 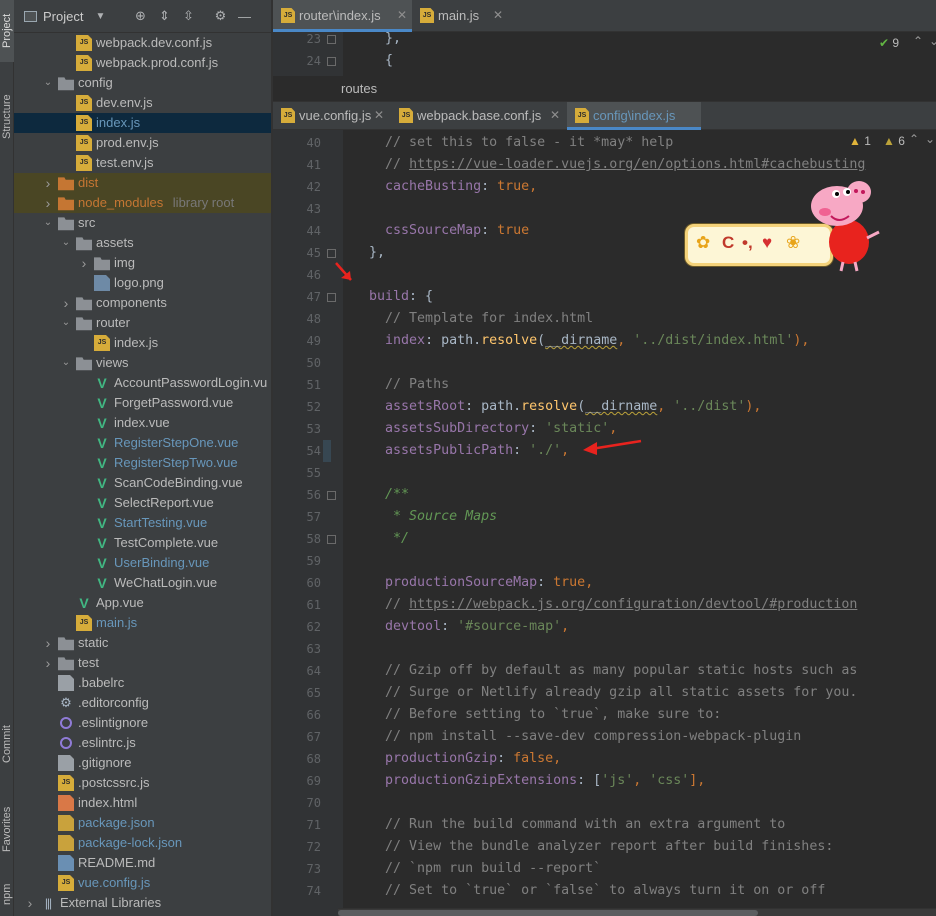 I want to click on tree-item: JS webpack.prod.conf.js, so click(x=143, y=63).